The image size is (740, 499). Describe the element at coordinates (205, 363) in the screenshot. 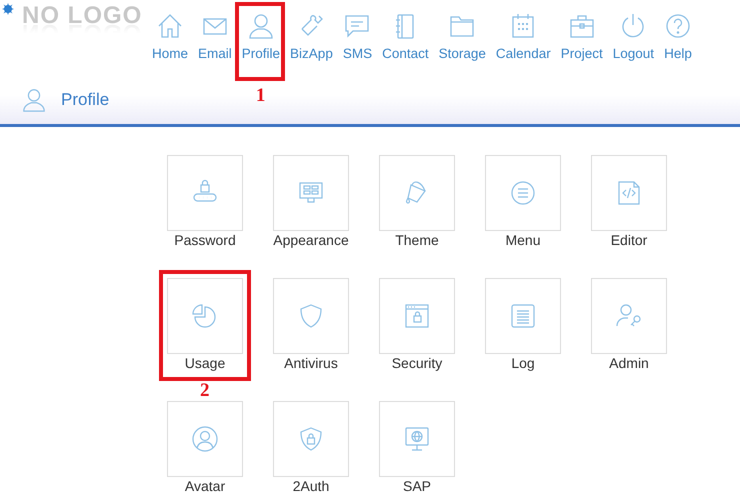

I see `tile-label: Usage` at that location.